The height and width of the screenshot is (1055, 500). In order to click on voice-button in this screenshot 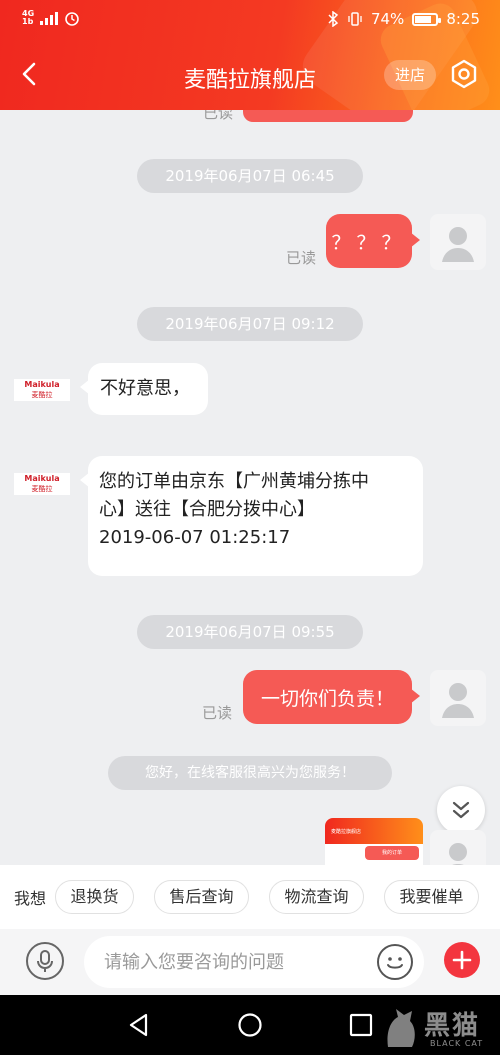, I will do `click(45, 961)`.